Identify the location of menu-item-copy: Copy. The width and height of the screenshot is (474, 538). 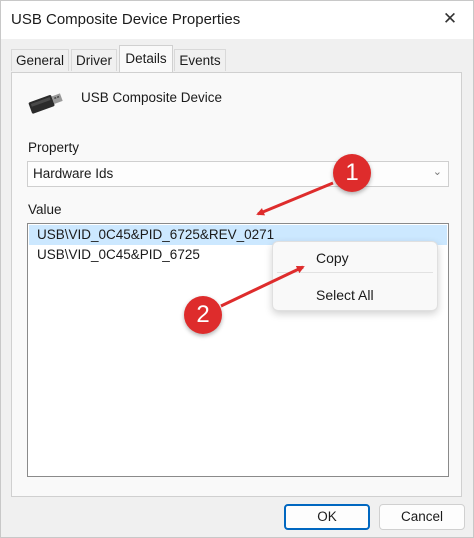
(332, 258).